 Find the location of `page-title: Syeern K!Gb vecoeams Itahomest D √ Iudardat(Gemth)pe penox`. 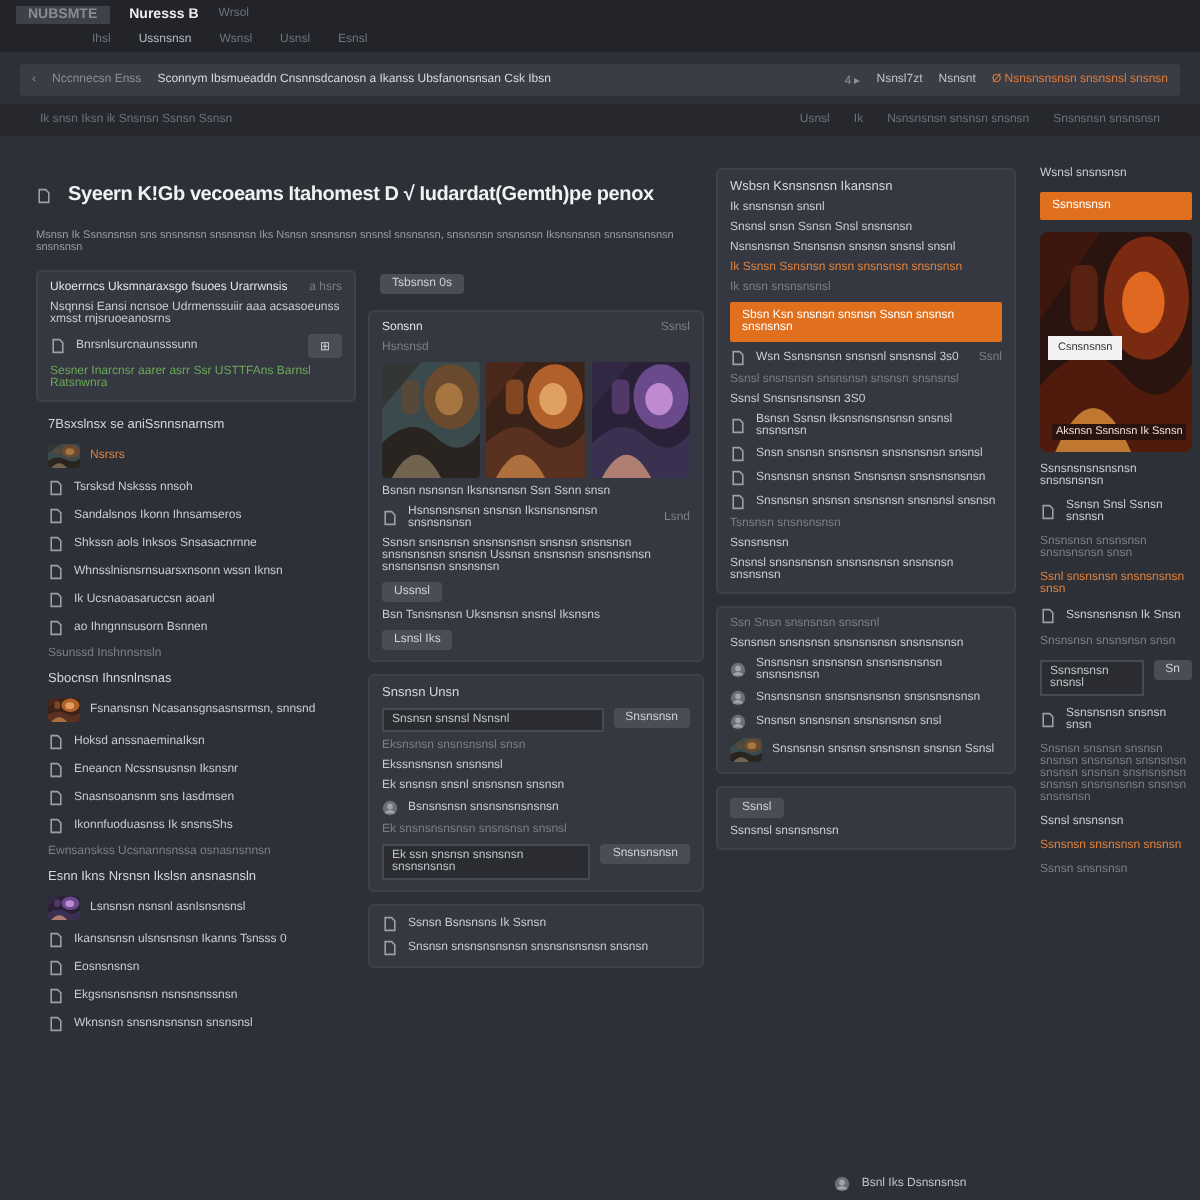

page-title: Syeern K!Gb vecoeams Itahomest D √ Iudardat(Gemth)pe penox is located at coordinates (361, 195).